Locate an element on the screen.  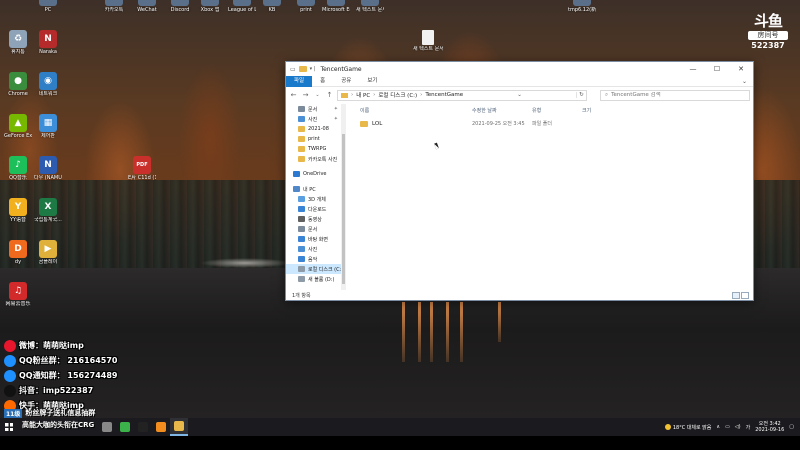
expand-ribbon-icon: ⌄ is located at coordinates (744, 81).